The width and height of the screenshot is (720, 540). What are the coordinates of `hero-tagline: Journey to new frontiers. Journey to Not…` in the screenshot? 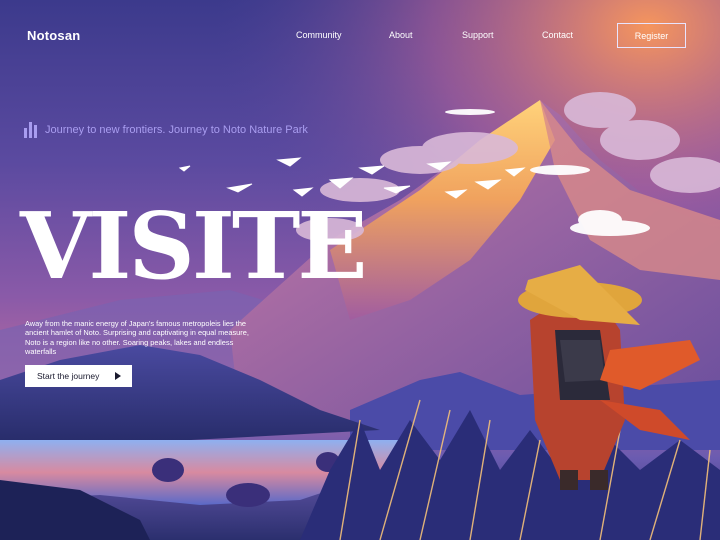 It's located at (166, 130).